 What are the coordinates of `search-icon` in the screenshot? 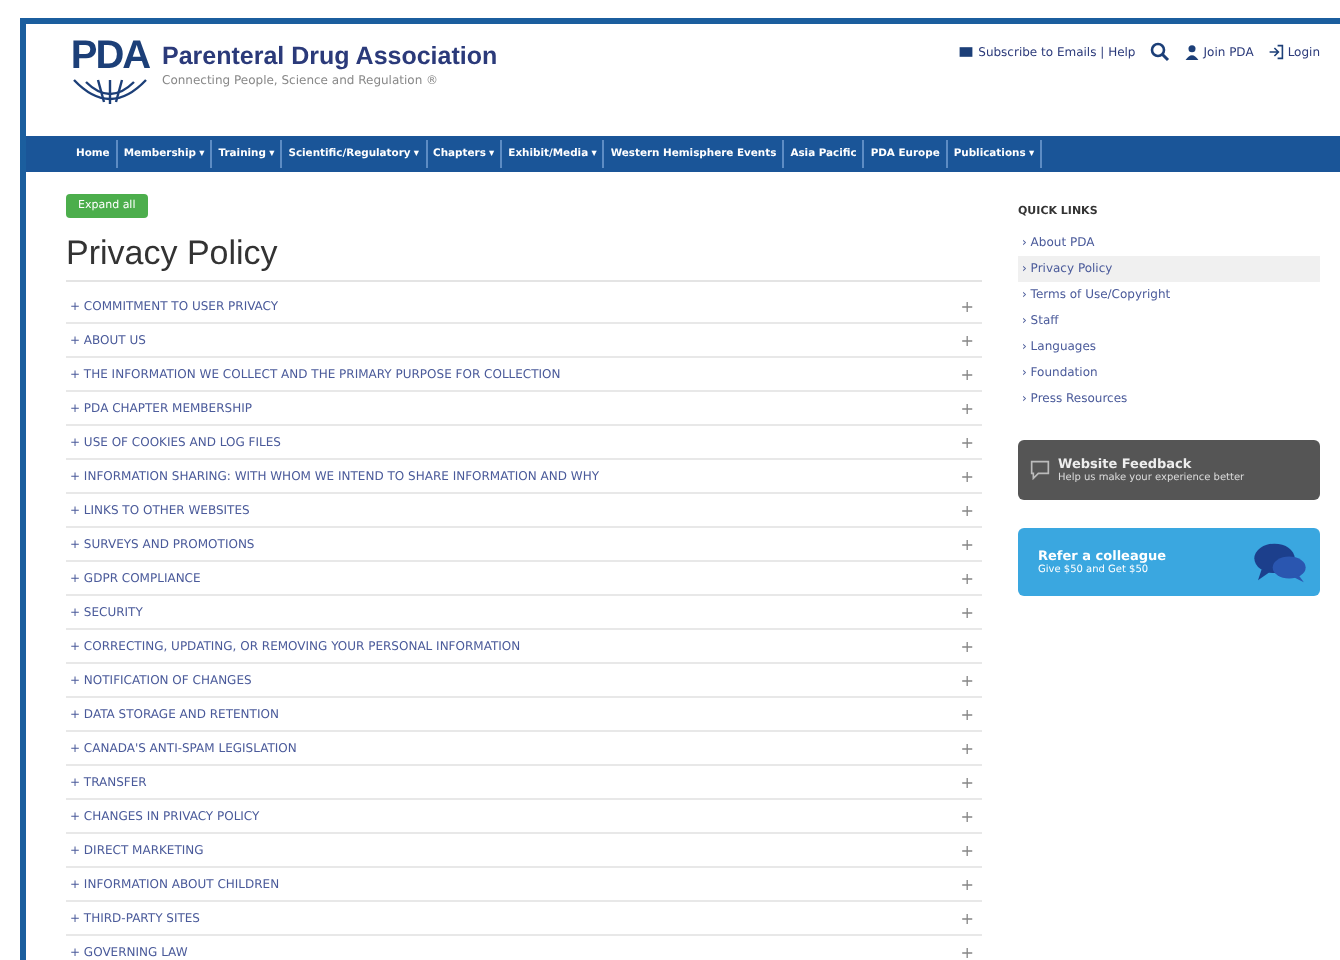 It's located at (1159, 52).